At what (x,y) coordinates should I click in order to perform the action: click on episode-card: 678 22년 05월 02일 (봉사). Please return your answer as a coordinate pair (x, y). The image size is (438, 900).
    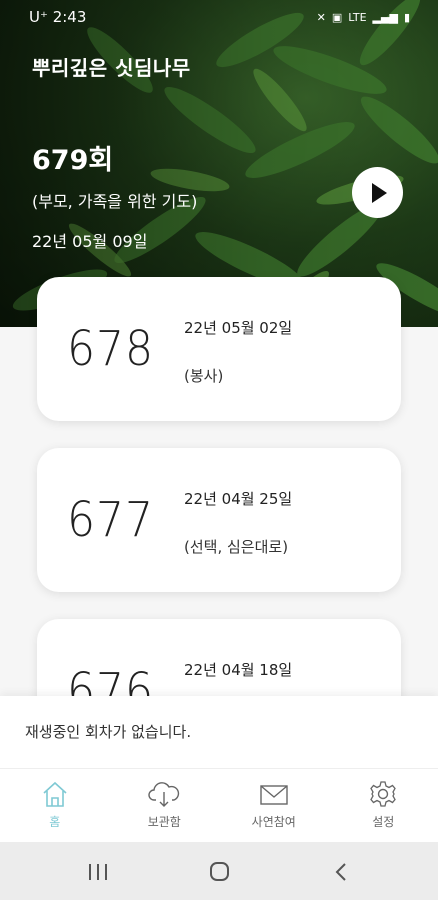
    Looking at the image, I should click on (219, 349).